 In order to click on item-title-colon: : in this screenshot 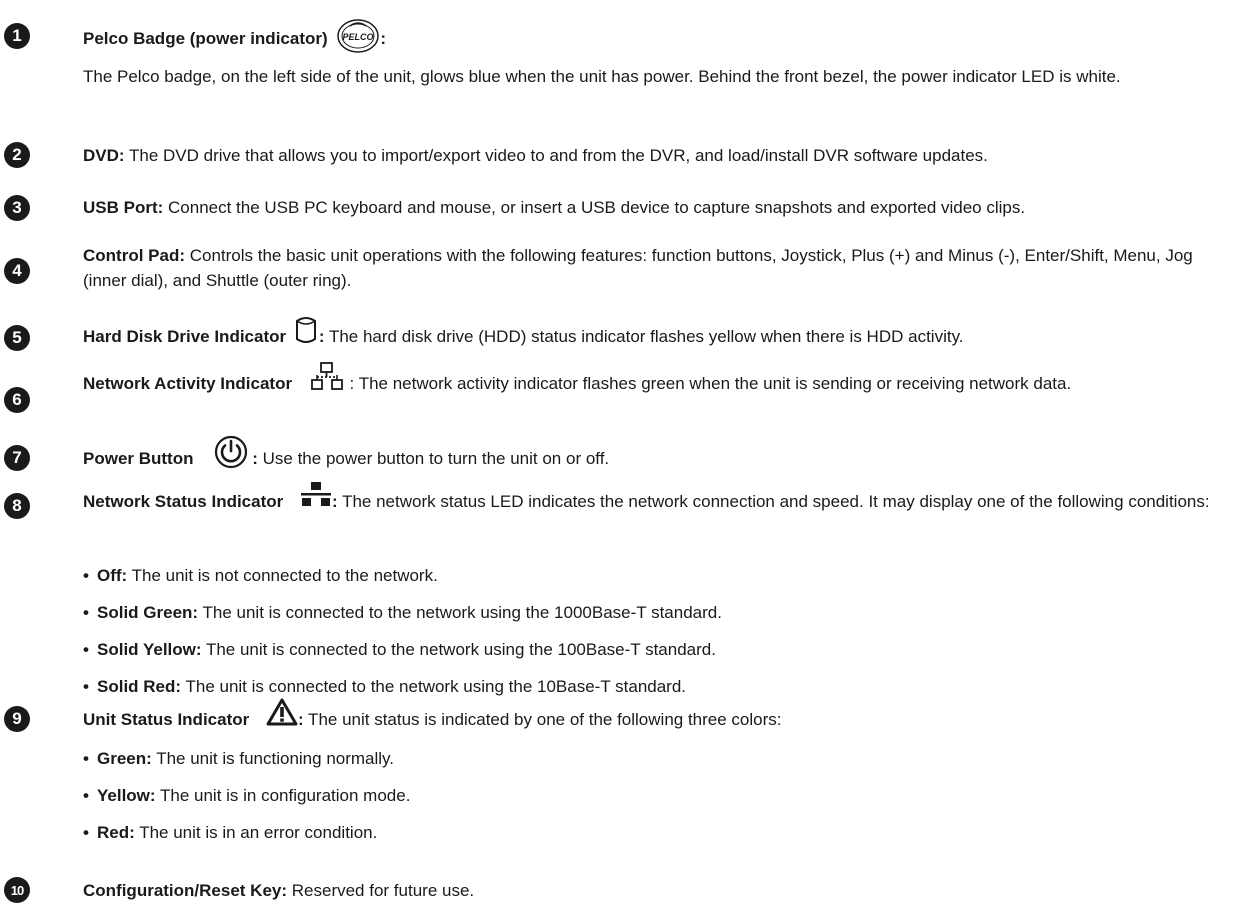, I will do `click(383, 38)`.